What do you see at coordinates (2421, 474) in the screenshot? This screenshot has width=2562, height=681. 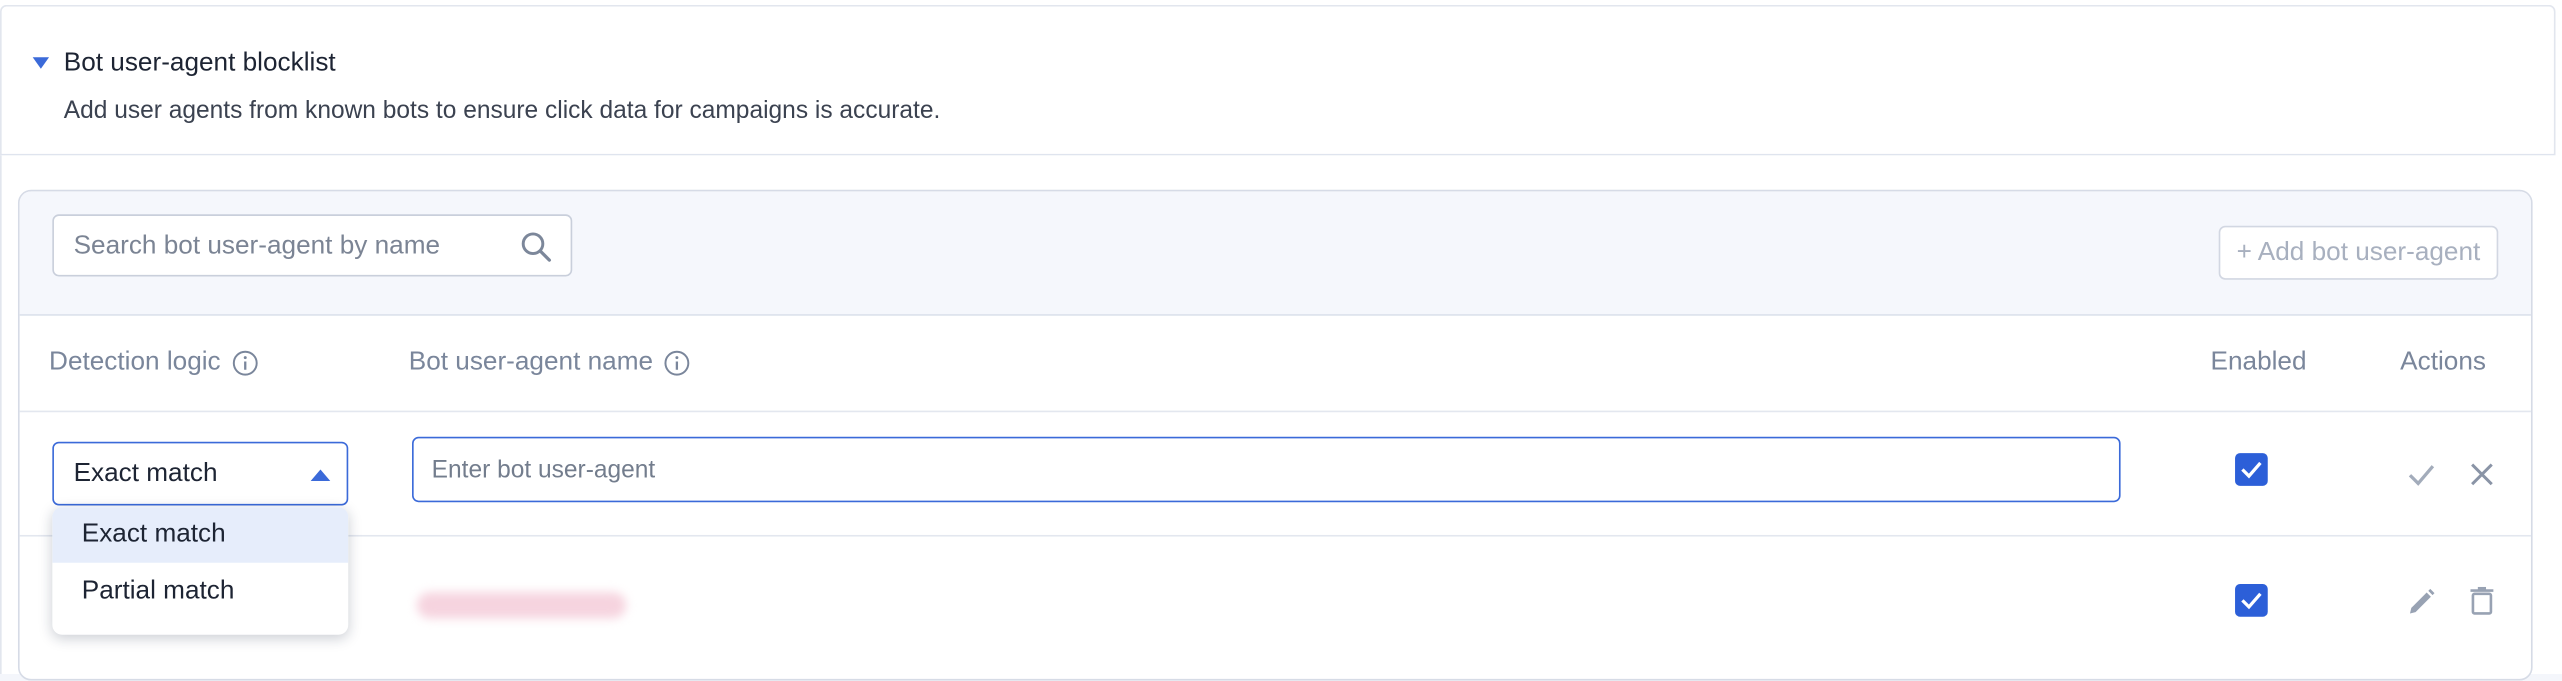 I see `check-icon` at bounding box center [2421, 474].